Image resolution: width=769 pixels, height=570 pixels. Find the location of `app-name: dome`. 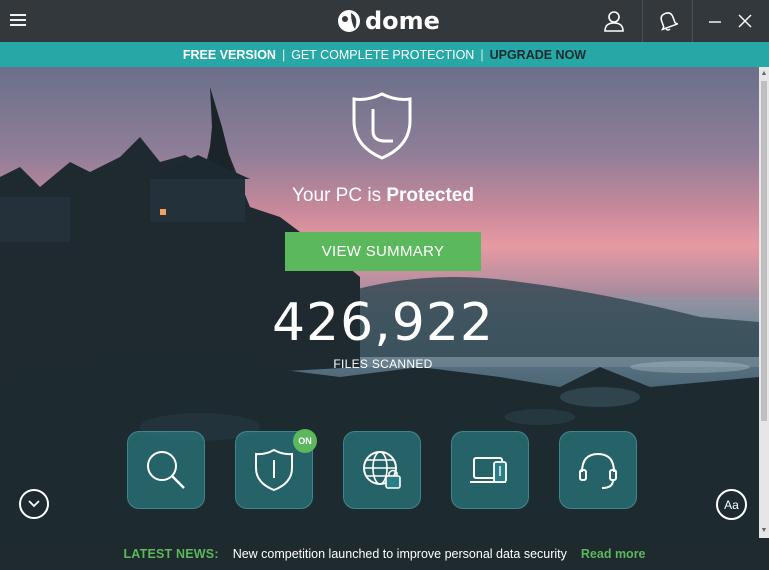

app-name: dome is located at coordinates (402, 21).